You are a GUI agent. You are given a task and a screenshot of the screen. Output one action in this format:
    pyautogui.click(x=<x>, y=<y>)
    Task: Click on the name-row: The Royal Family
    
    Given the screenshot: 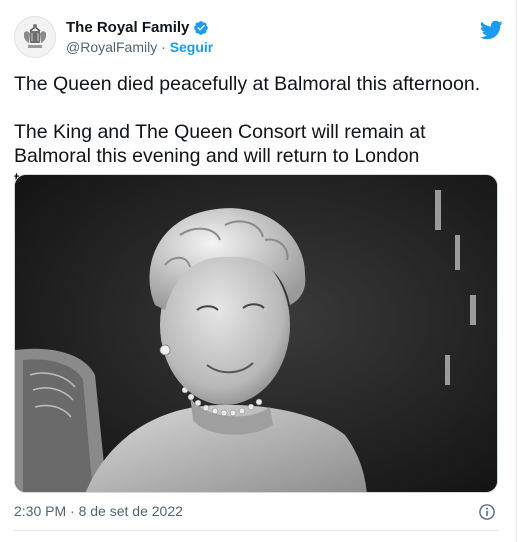 What is the action you would take?
    pyautogui.click(x=137, y=27)
    